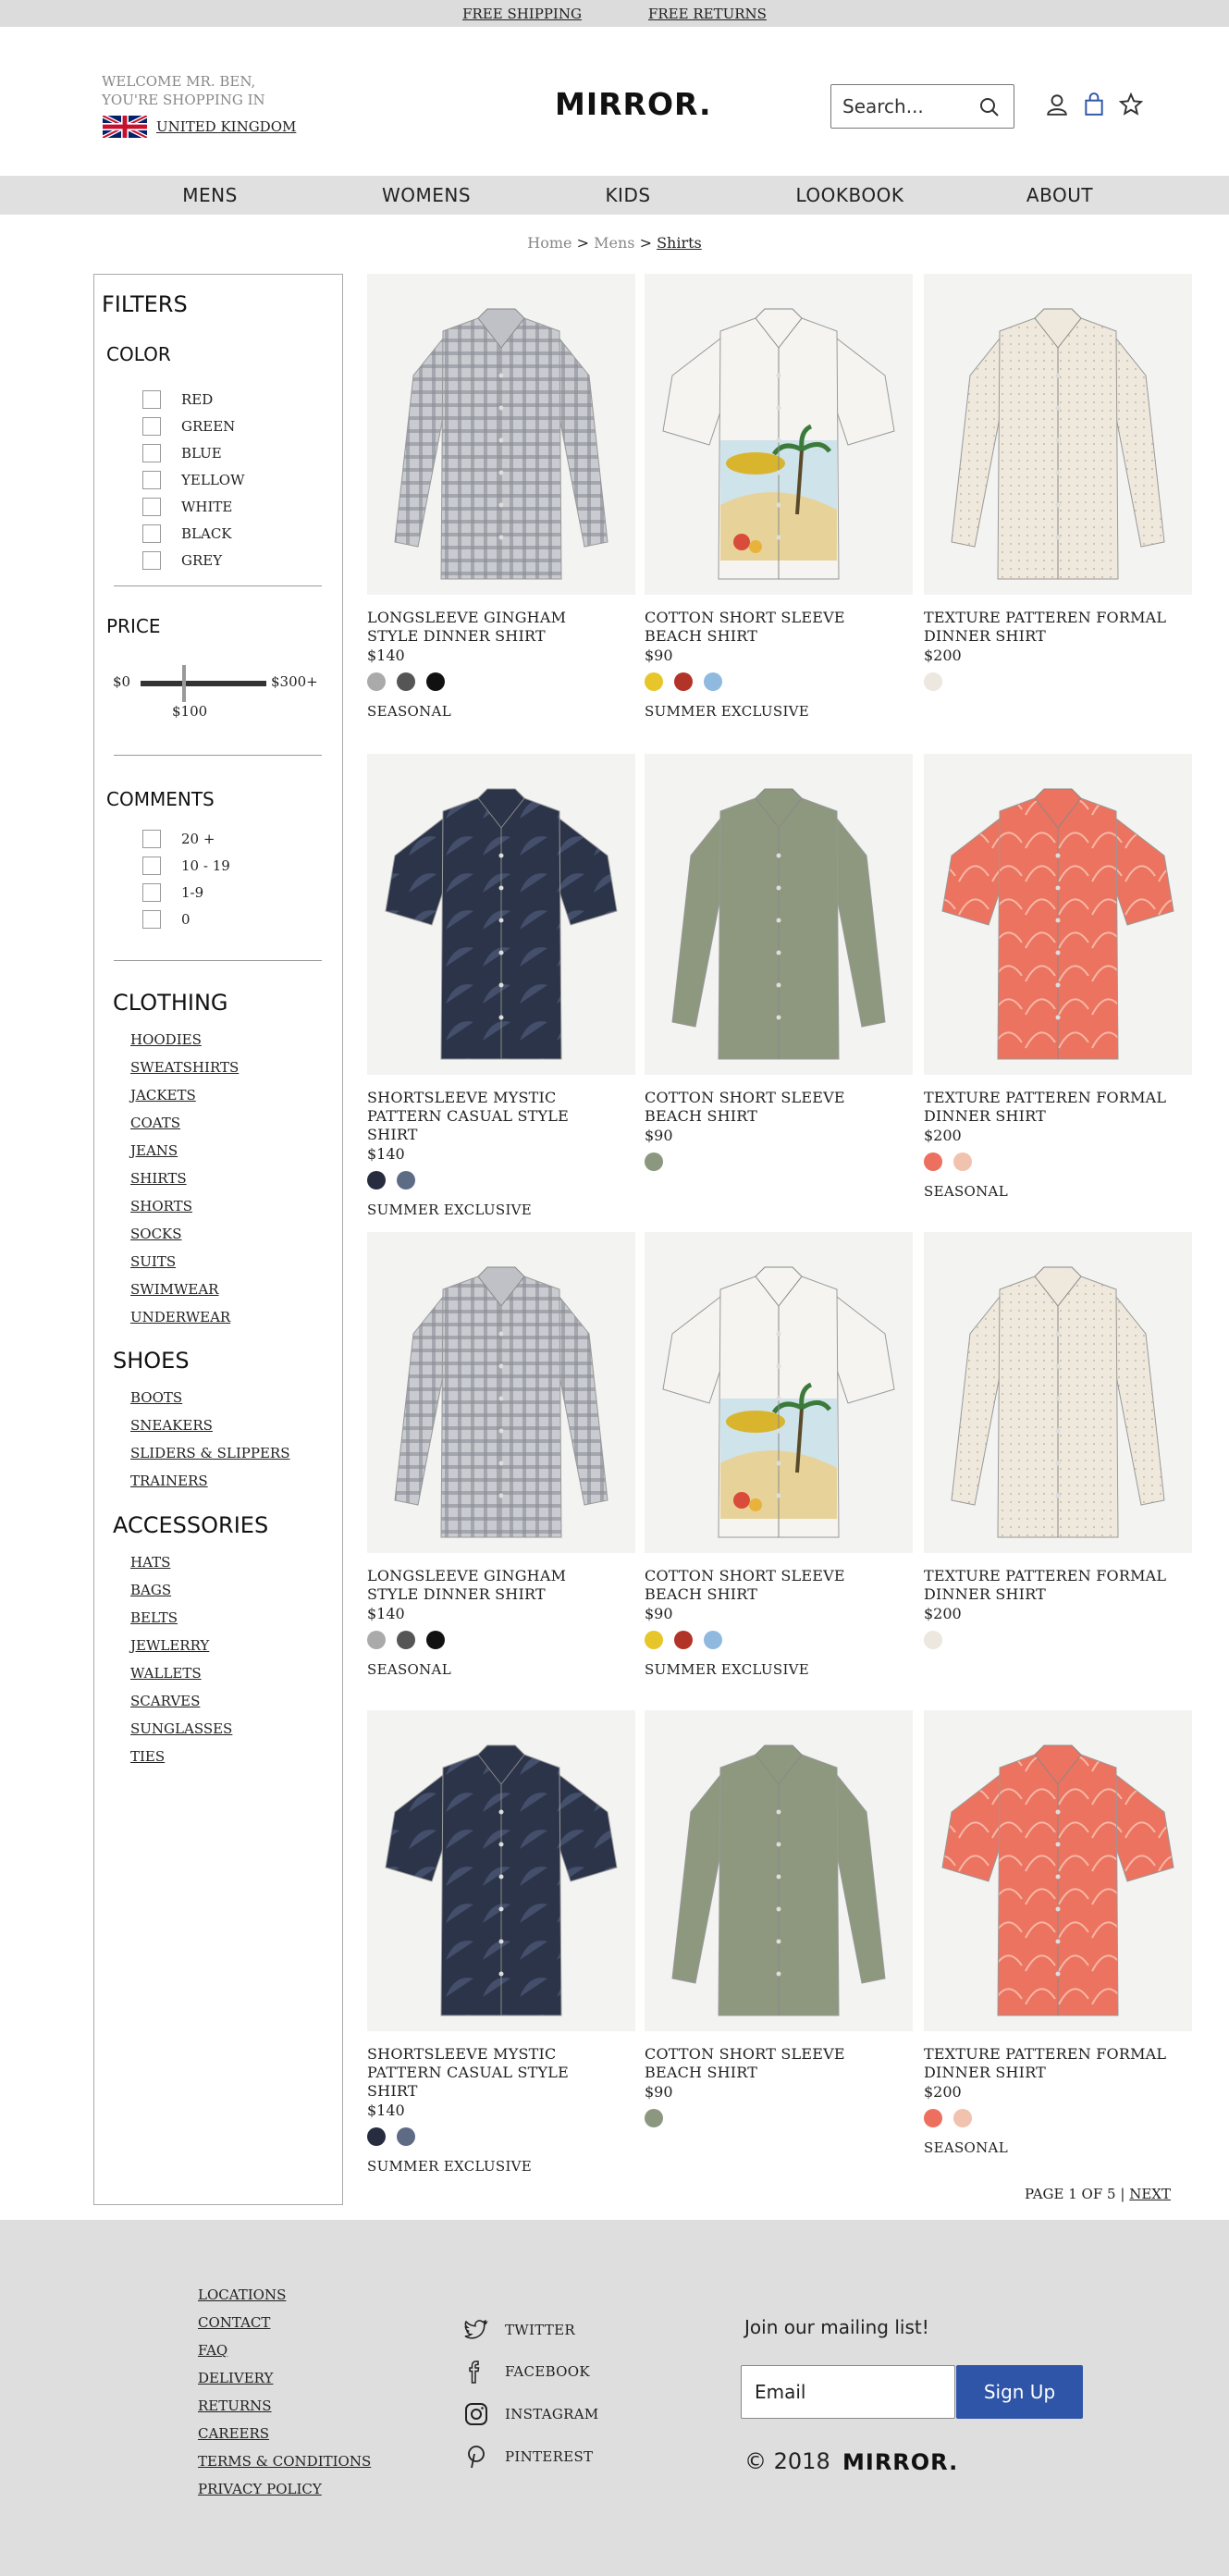 The image size is (1229, 2576). What do you see at coordinates (236, 2378) in the screenshot?
I see `footer-link: DELIVERY` at bounding box center [236, 2378].